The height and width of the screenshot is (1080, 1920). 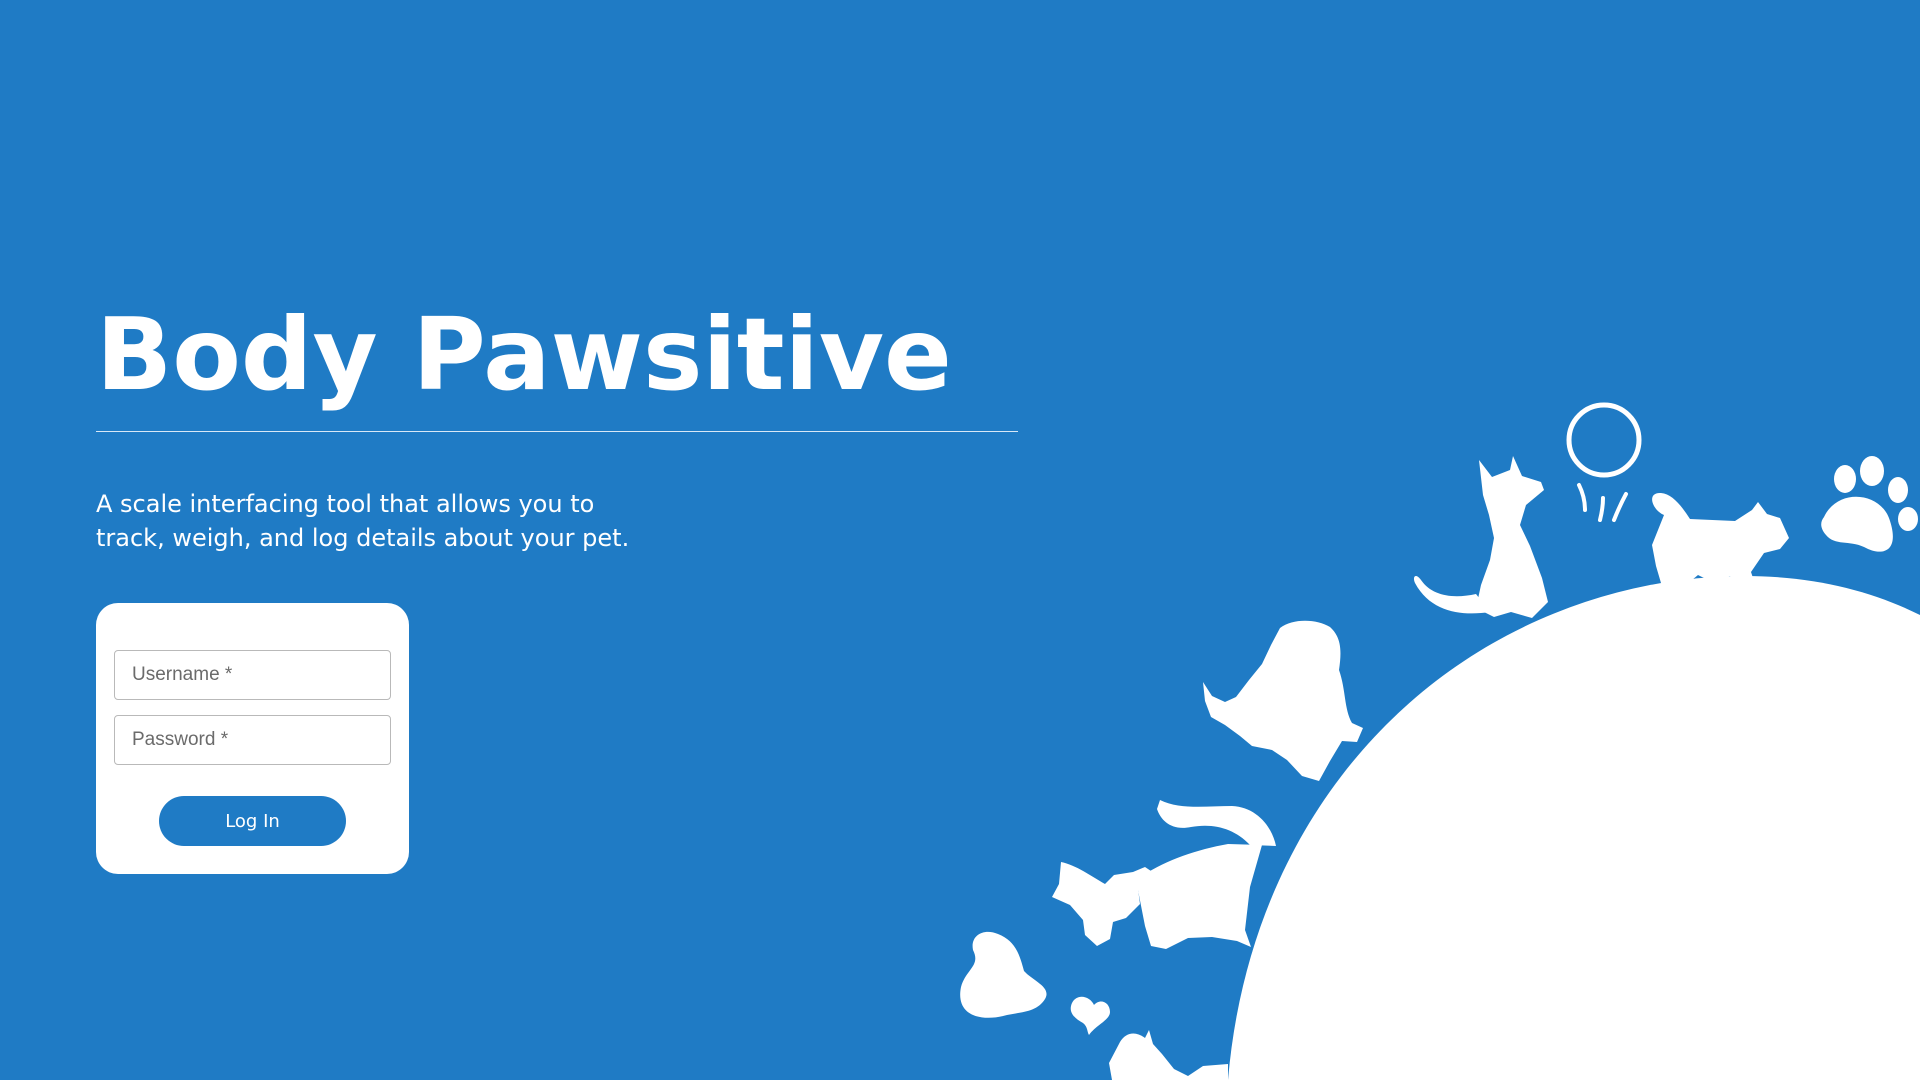 I want to click on title-divider, so click(x=557, y=431).